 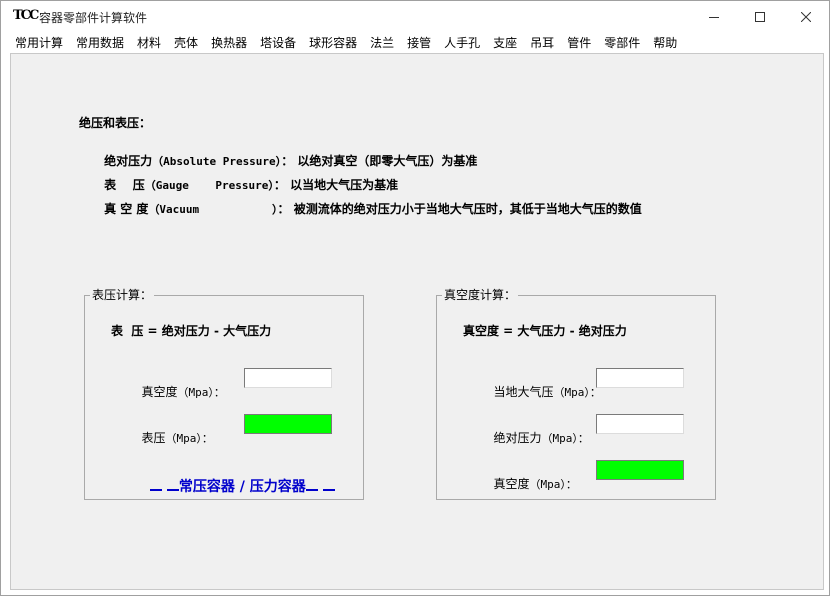 I want to click on vacuum-result-label: 真空度（Mpa）：, so click(x=520, y=483).